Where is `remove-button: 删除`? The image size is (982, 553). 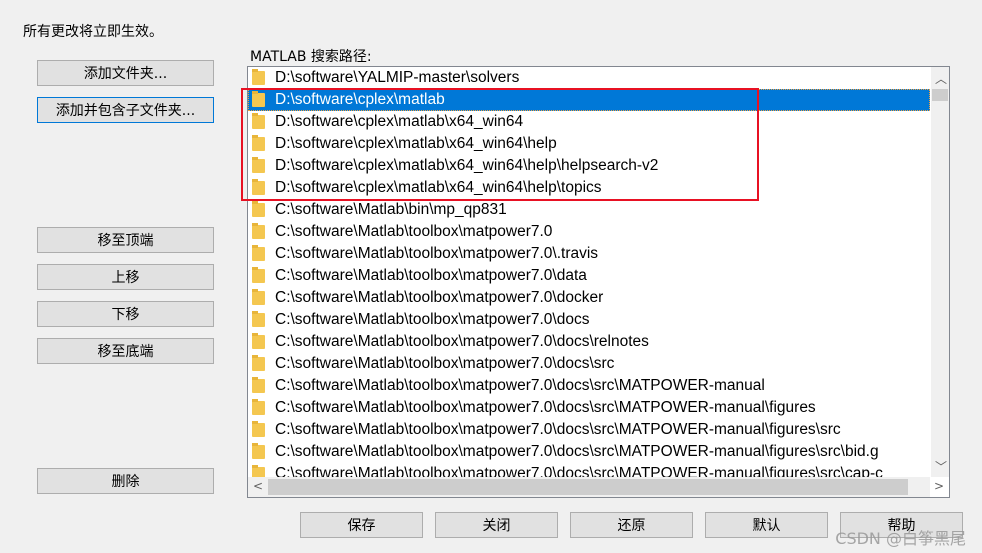
remove-button: 删除 is located at coordinates (125, 481).